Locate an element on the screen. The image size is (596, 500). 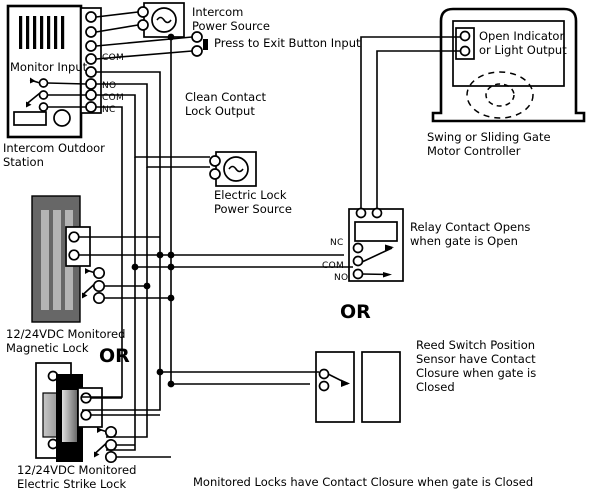
label-mag-lock-line1: 12/24VDC Monitored is located at coordinates (65, 334).